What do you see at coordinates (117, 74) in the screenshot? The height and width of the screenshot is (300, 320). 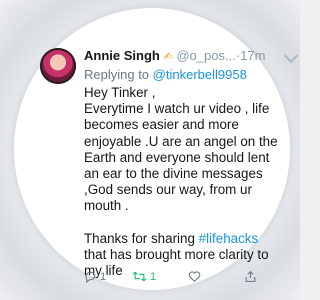 I see `reply-prefix: Replying to` at bounding box center [117, 74].